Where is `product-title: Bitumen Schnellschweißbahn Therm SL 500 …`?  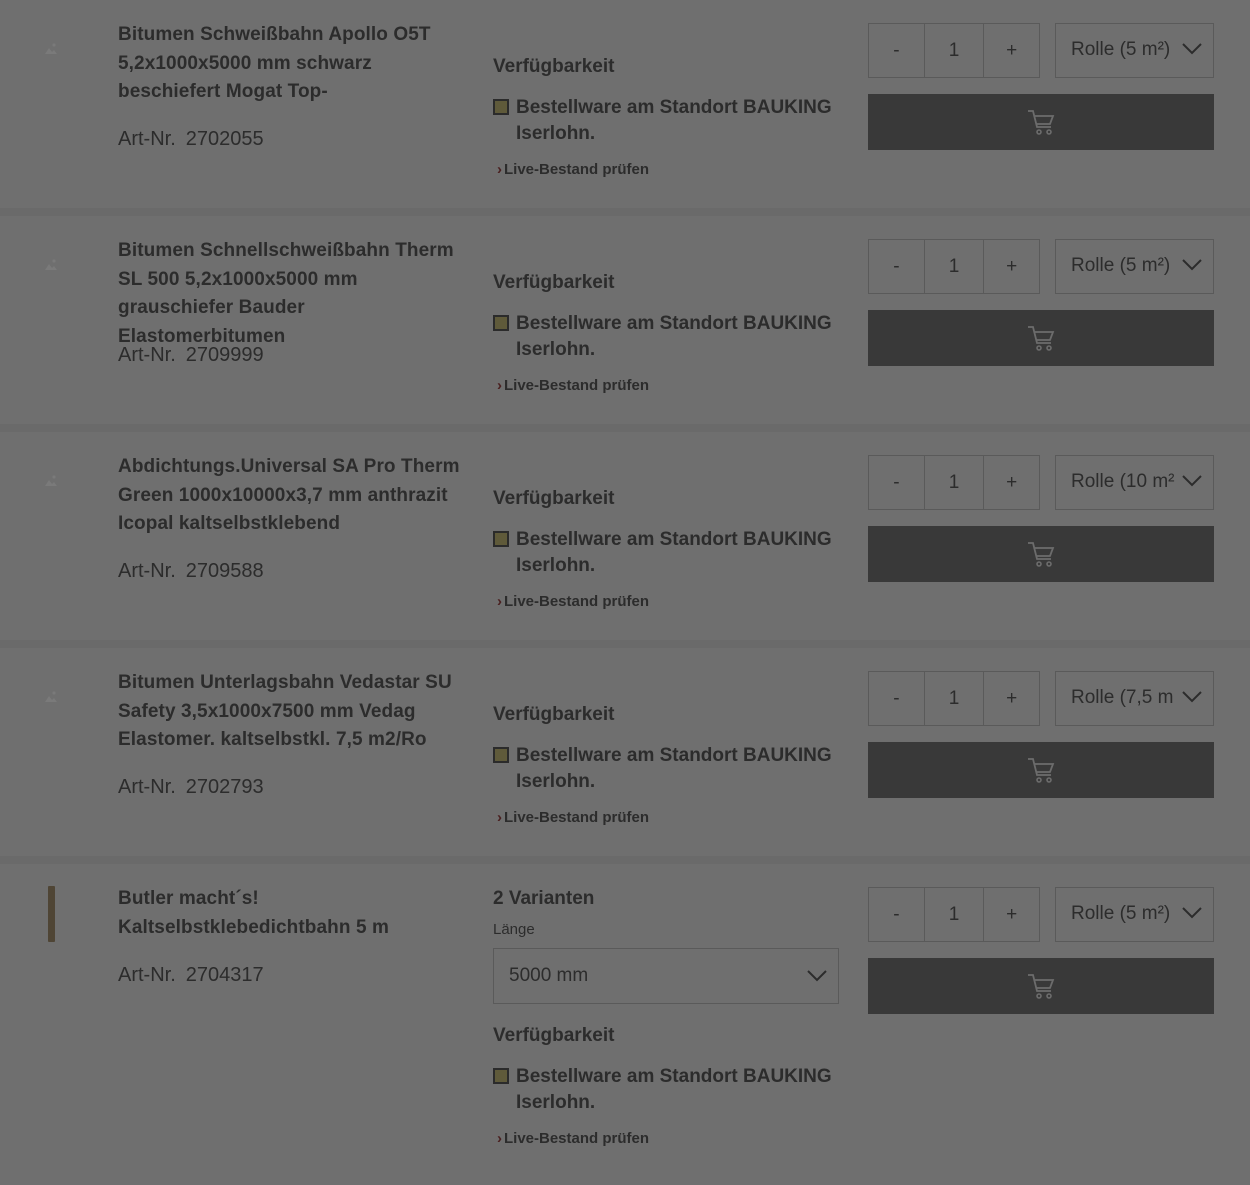 product-title: Bitumen Schnellschweißbahn Therm SL 500 … is located at coordinates (293, 294).